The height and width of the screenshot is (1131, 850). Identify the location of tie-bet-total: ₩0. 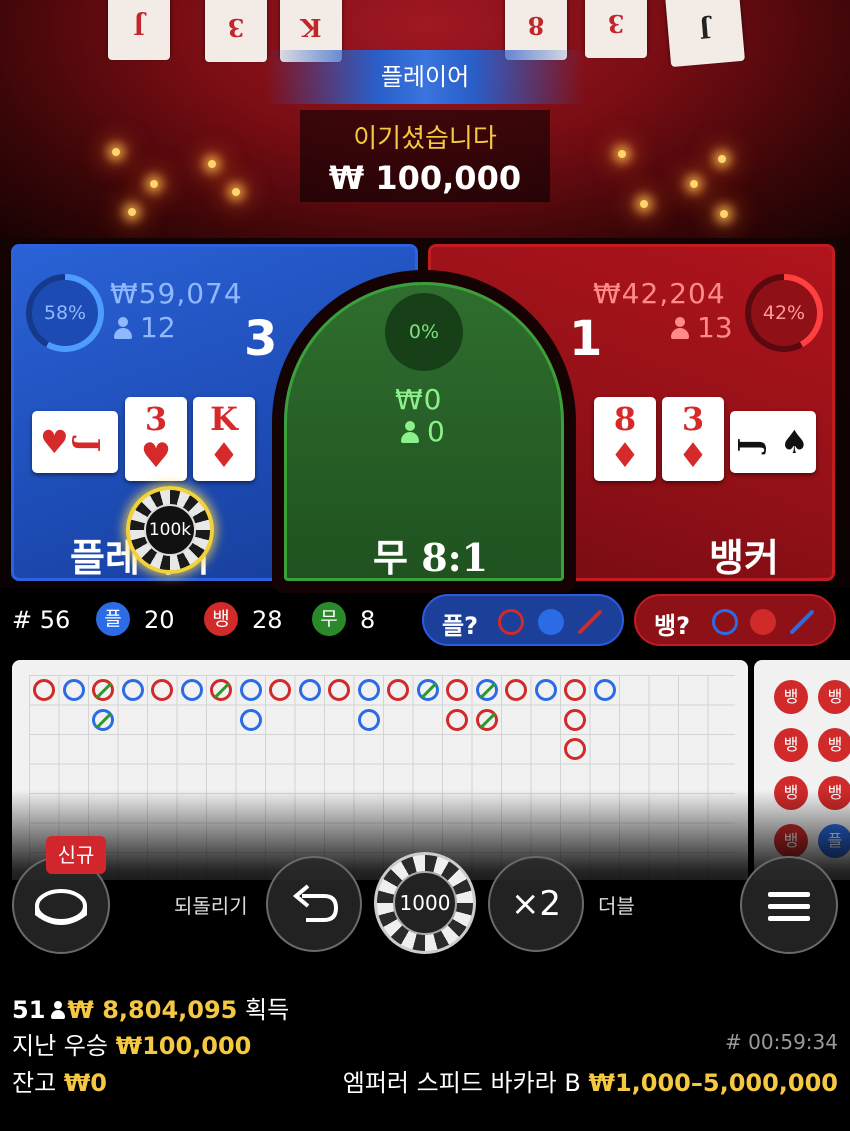
(419, 399).